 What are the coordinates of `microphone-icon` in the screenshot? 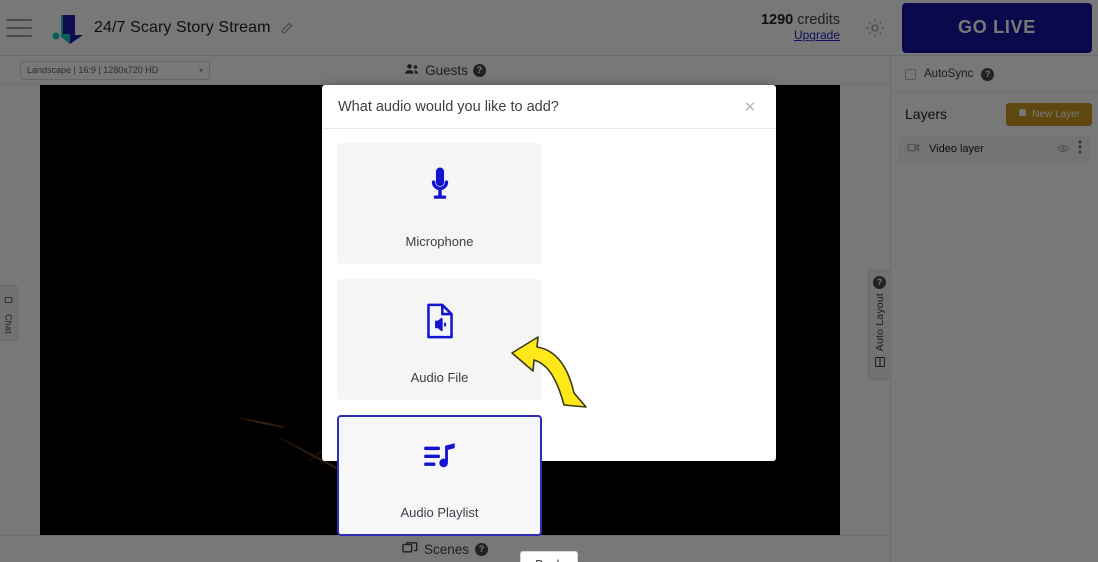 It's located at (440, 185).